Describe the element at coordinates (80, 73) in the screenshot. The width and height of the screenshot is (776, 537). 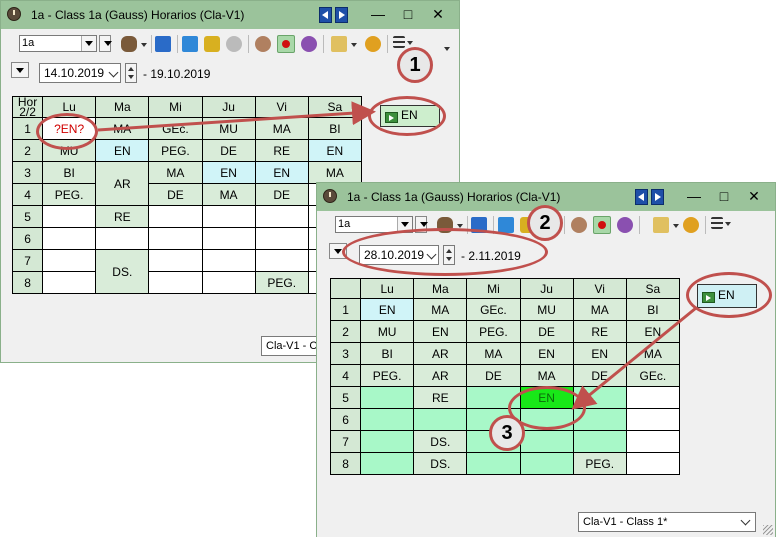
I see `date-from-field: 14.10.2019` at that location.